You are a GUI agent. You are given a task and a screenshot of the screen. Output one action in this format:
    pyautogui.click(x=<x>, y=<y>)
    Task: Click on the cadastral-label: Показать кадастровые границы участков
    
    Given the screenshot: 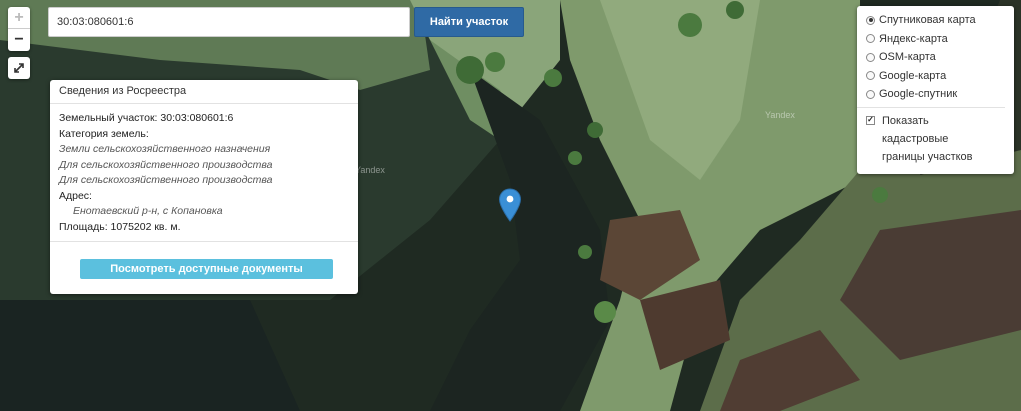 What is the action you would take?
    pyautogui.click(x=927, y=139)
    